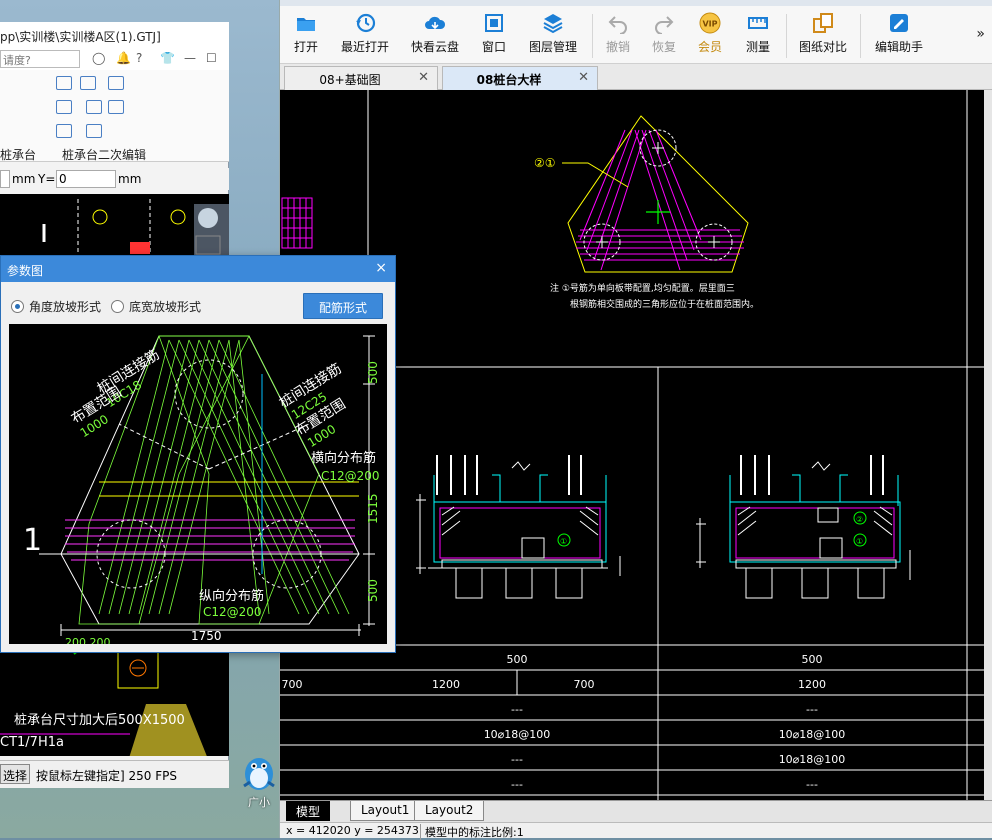 This screenshot has height=840, width=992. I want to click on search-input: 请度?, so click(40, 59).